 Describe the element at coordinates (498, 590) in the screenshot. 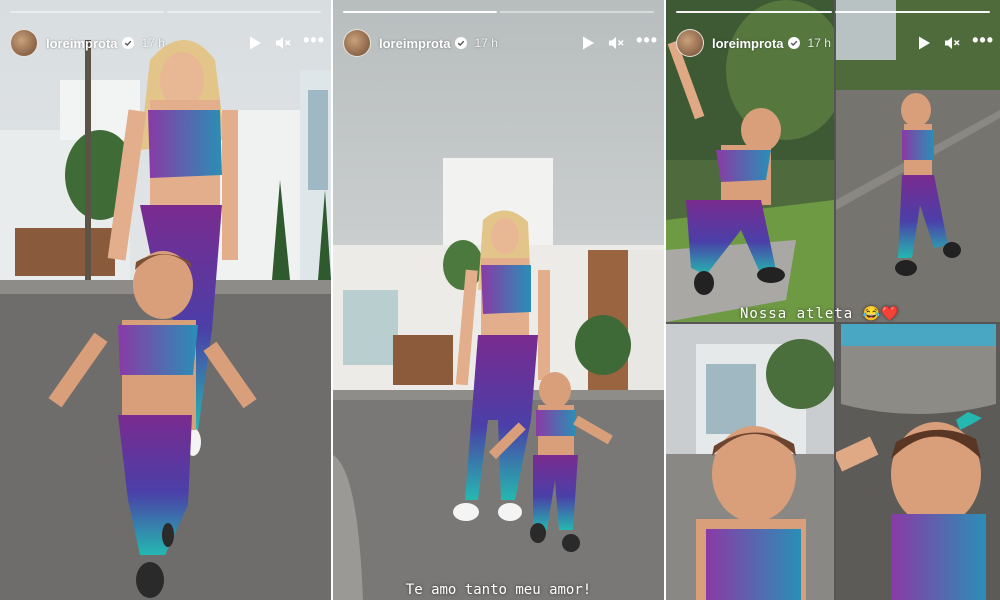

I see `story-caption: Te amo tanto meu amor!` at that location.